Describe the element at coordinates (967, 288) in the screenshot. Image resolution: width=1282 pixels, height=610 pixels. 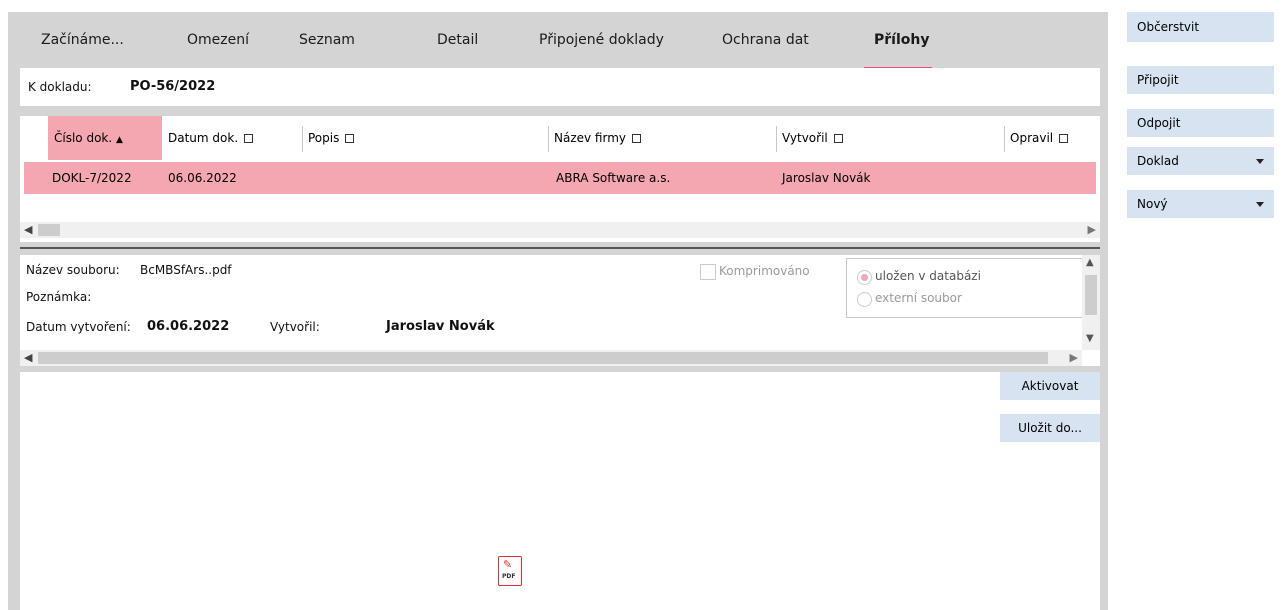
I see `storage-group: uložen v databázi externí soubor` at that location.